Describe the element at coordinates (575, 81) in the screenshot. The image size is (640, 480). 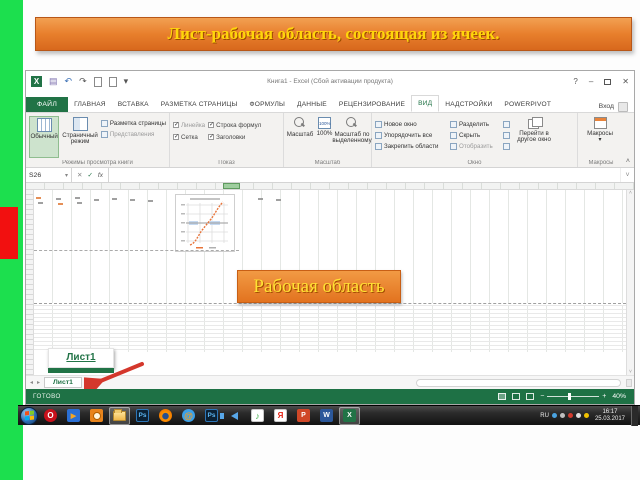
I see `help-icon: ?` at that location.